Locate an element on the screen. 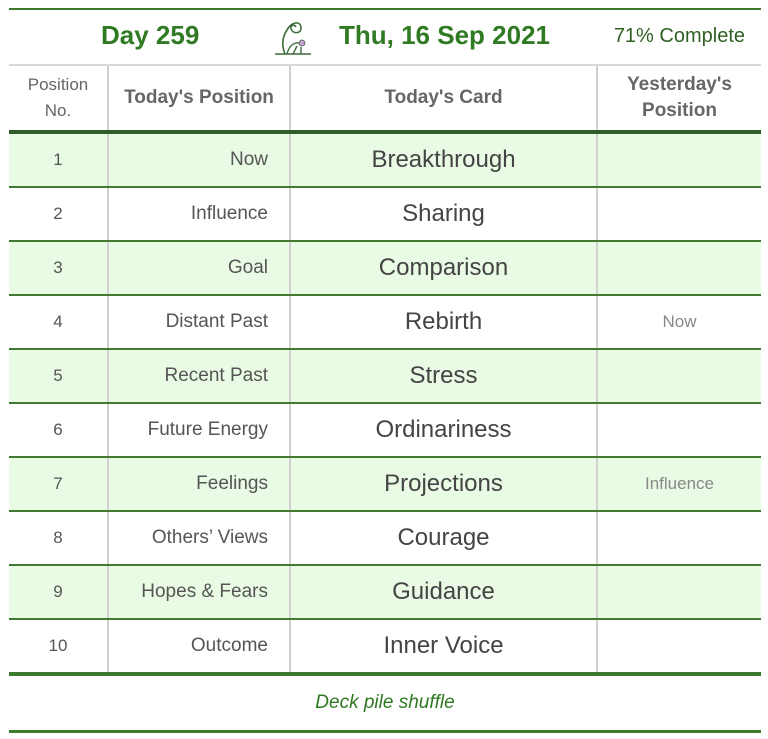 This screenshot has height=739, width=768. table-row: 8 Others’ Views Courage is located at coordinates (385, 538).